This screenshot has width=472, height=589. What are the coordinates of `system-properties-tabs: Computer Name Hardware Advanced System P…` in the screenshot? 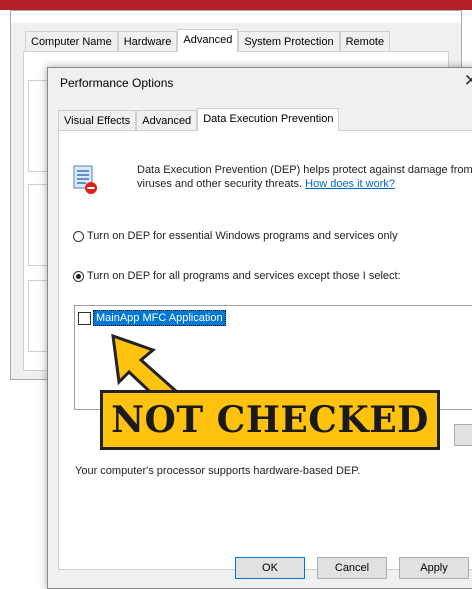 It's located at (208, 40).